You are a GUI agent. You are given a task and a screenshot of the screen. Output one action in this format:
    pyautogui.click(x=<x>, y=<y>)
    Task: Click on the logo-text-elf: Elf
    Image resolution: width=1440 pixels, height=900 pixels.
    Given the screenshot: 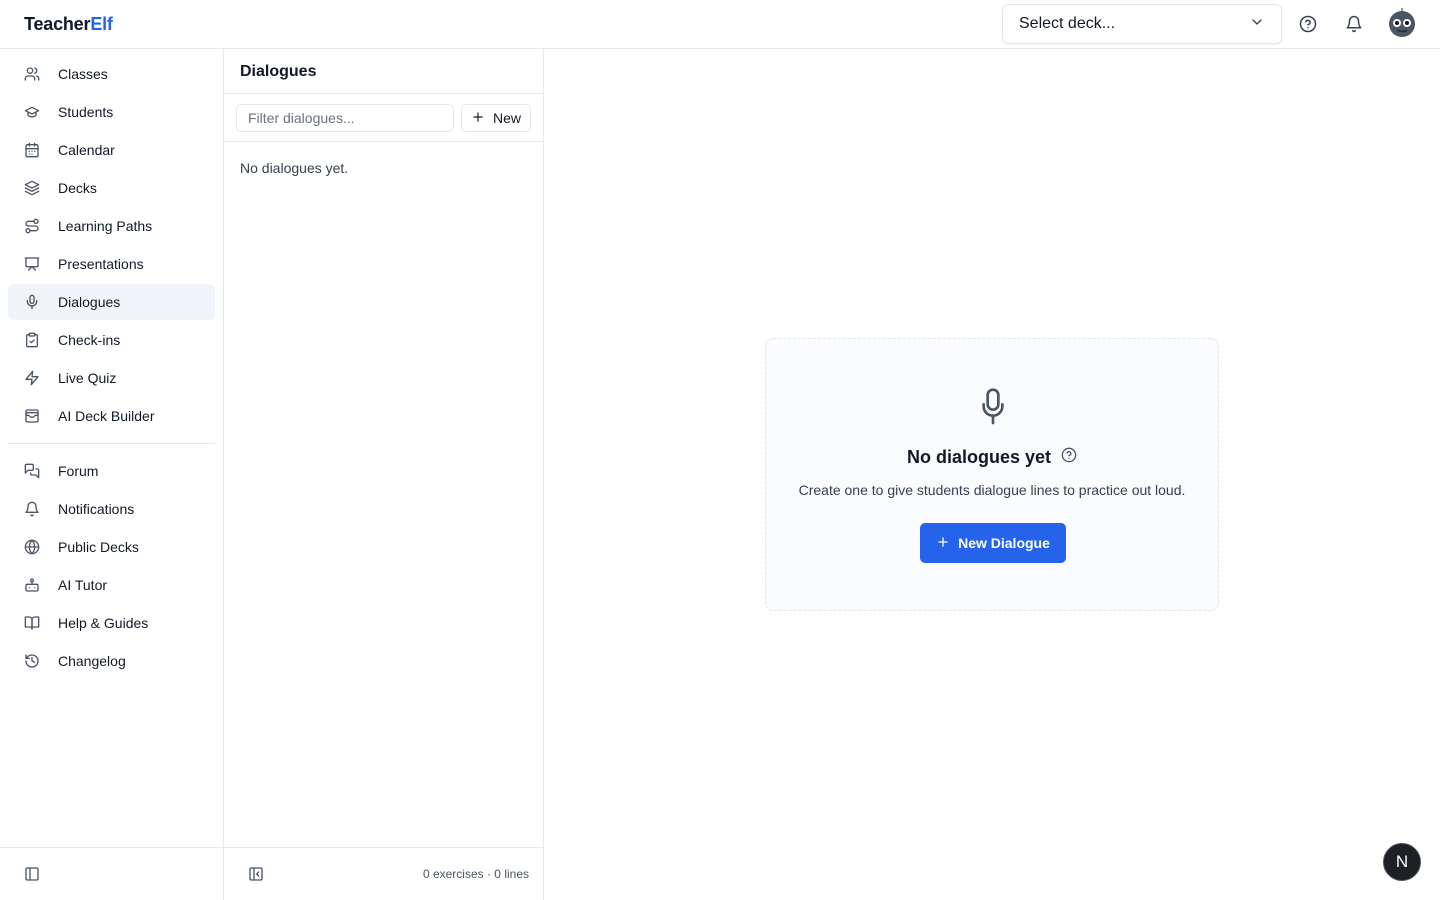 What is the action you would take?
    pyautogui.click(x=101, y=24)
    